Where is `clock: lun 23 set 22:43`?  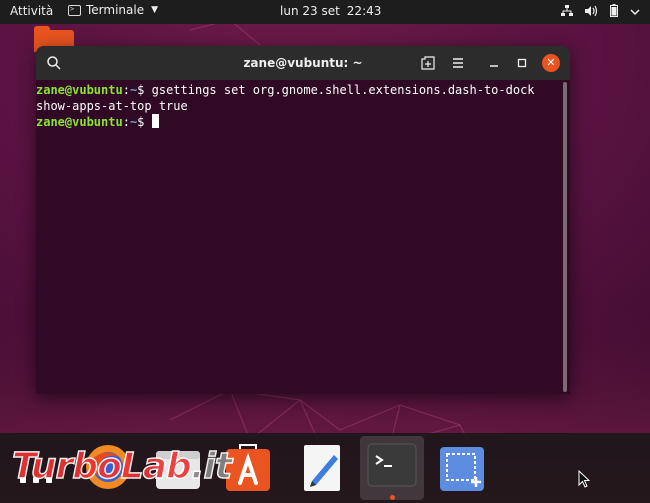
clock: lun 23 set 22:43 is located at coordinates (330, 11).